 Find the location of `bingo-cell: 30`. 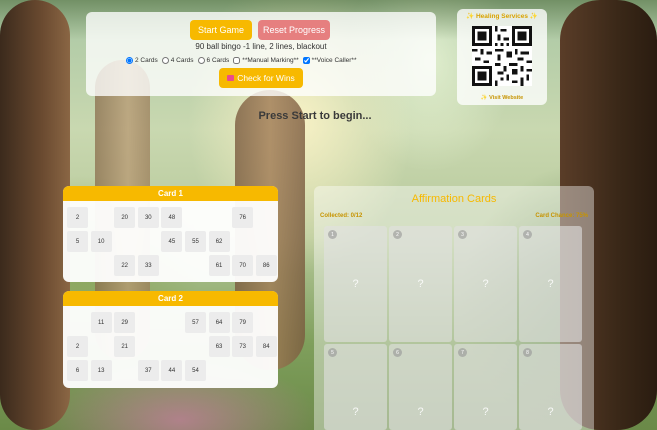

bingo-cell: 30 is located at coordinates (148, 217).